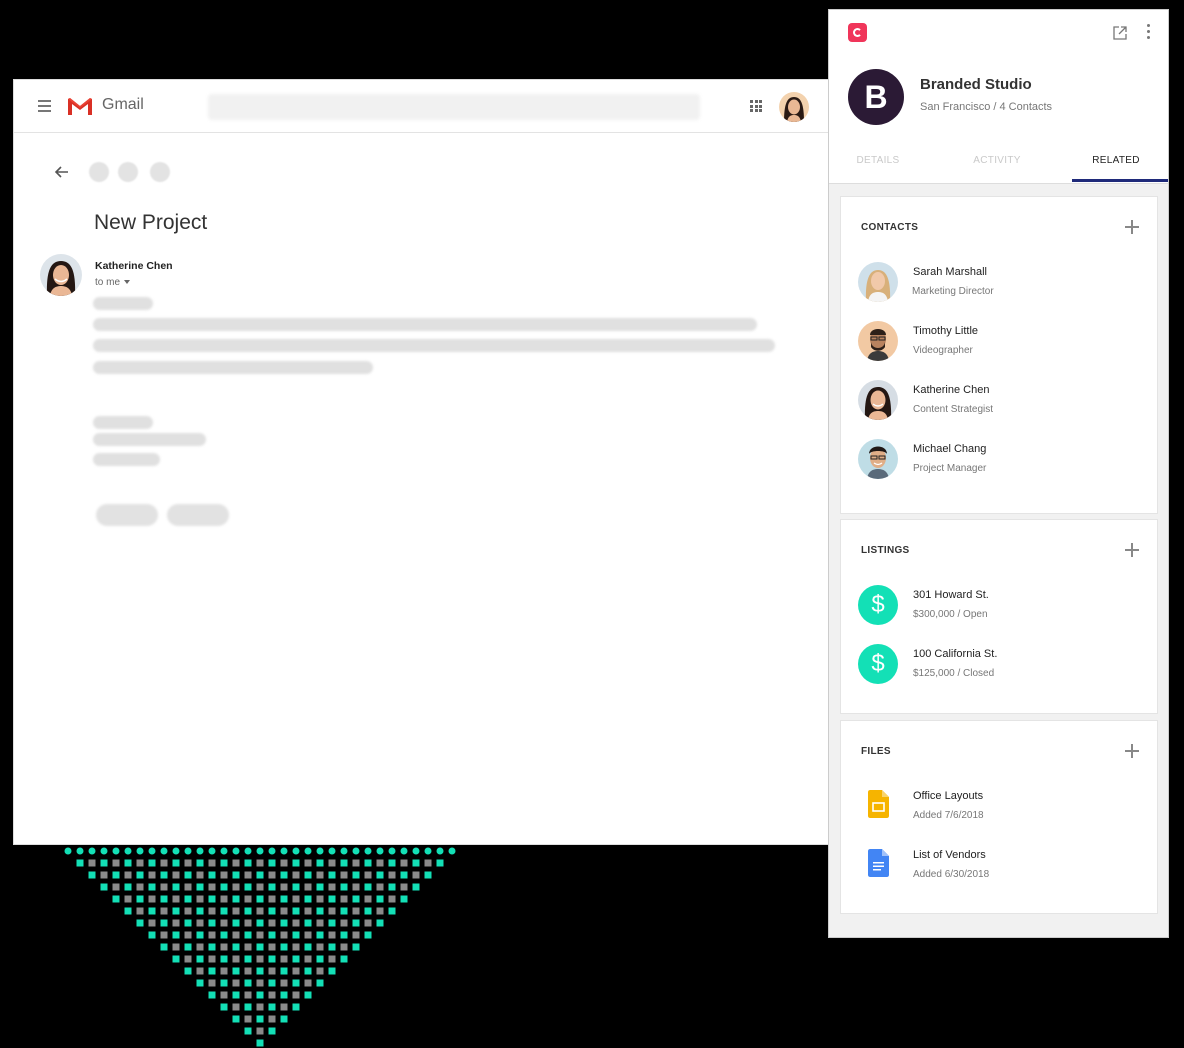 The height and width of the screenshot is (1048, 1184). Describe the element at coordinates (946, 331) in the screenshot. I see `contact-name: Timothy Little` at that location.